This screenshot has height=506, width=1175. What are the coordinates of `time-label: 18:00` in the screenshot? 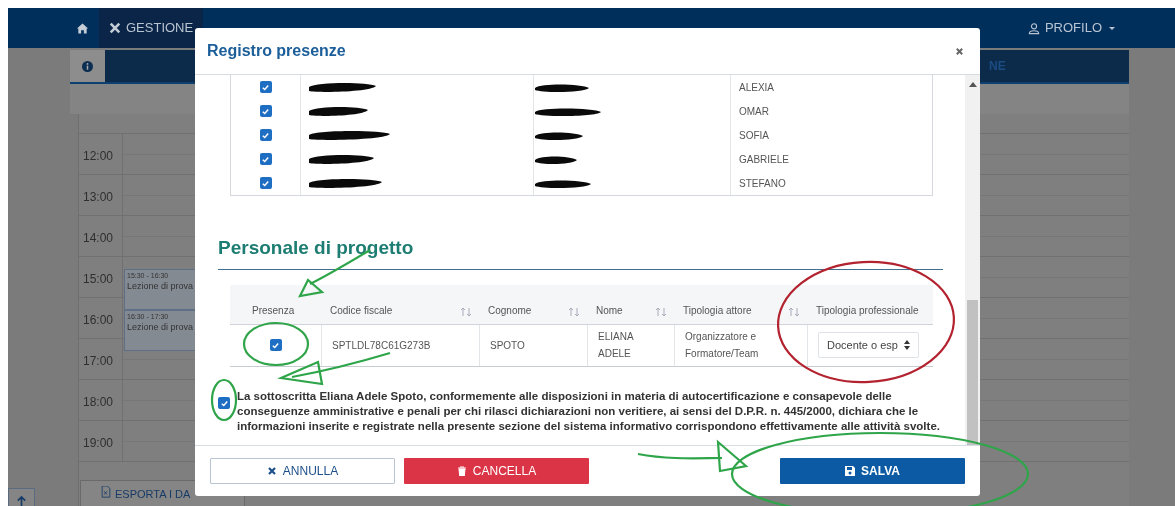 It's located at (101, 400).